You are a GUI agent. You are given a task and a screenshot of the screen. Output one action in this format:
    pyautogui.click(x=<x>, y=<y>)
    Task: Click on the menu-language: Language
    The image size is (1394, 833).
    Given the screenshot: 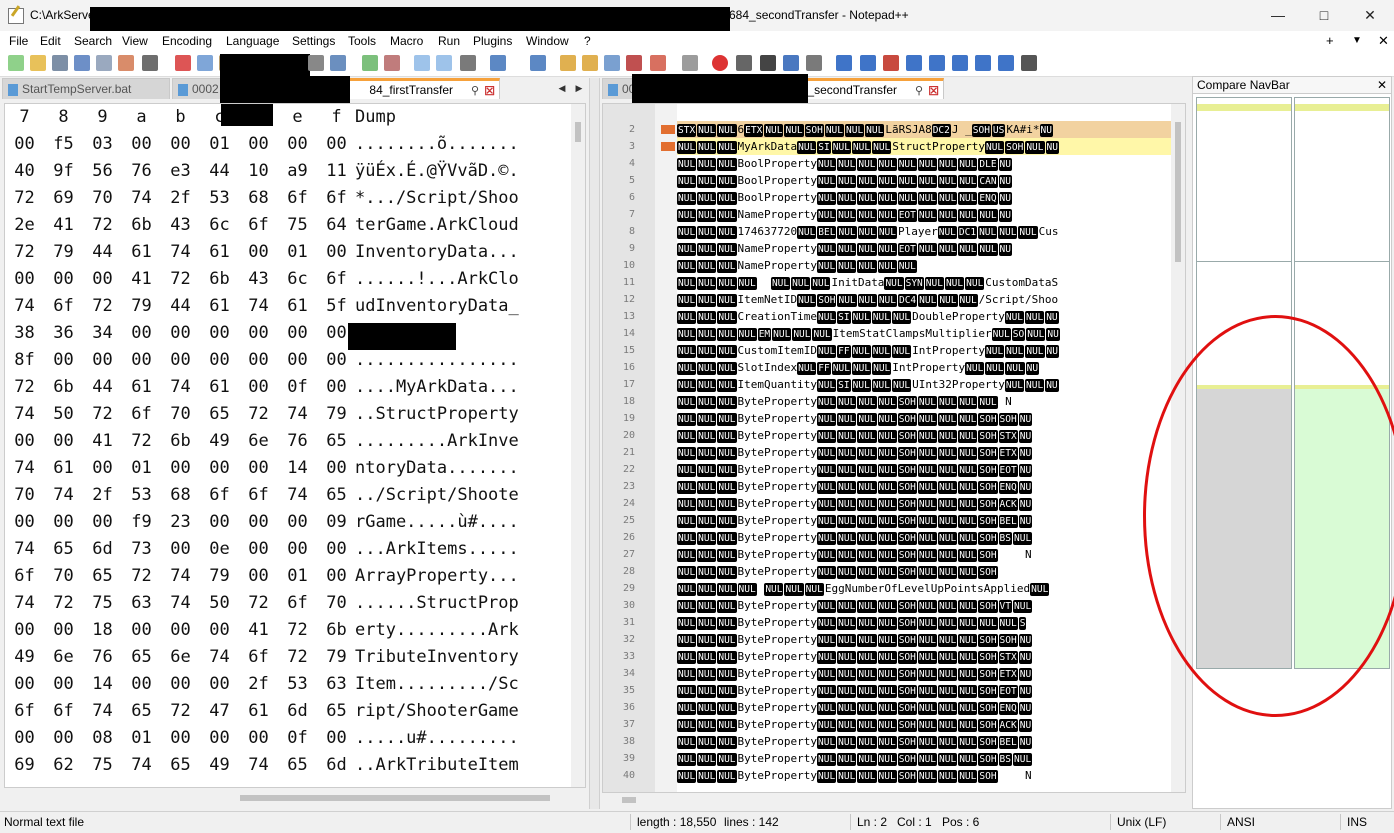 What is the action you would take?
    pyautogui.click(x=252, y=41)
    